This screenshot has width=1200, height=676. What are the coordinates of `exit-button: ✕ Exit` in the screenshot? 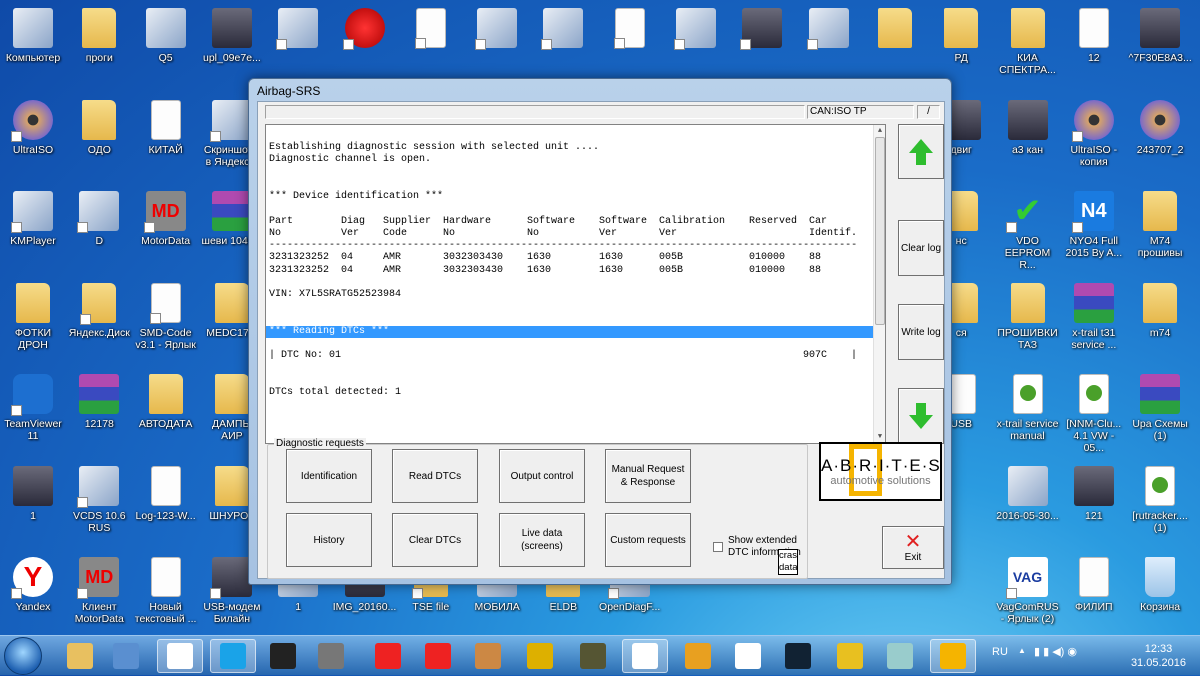 It's located at (913, 547).